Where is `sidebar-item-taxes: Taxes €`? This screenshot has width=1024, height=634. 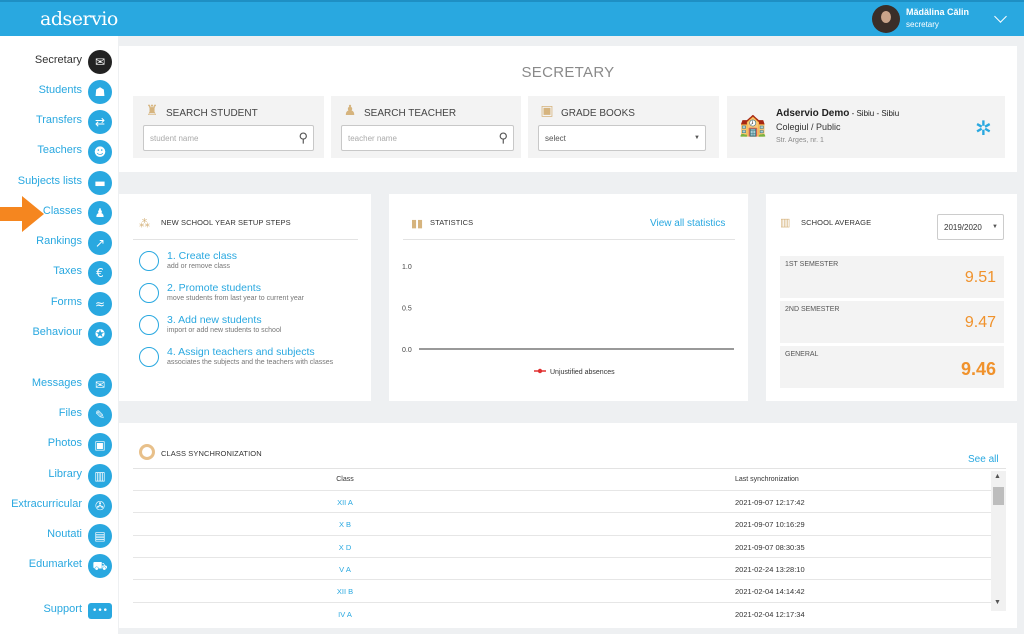 sidebar-item-taxes: Taxes € is located at coordinates (59, 273).